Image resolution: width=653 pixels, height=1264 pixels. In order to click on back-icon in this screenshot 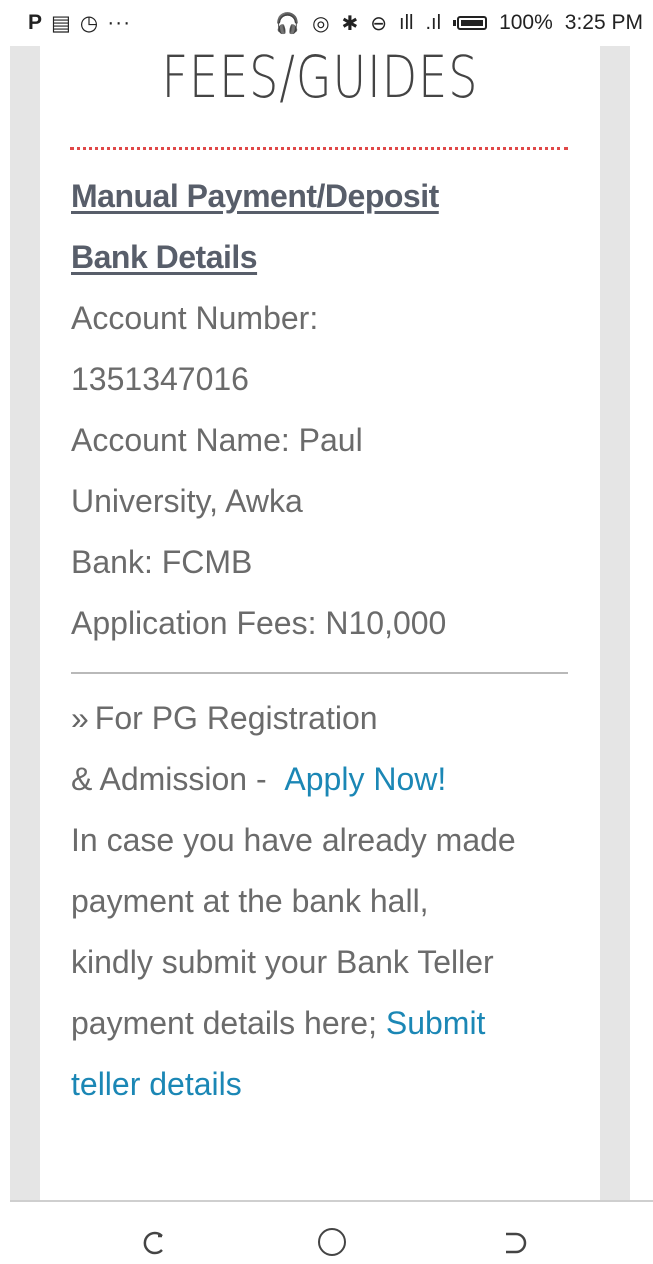, I will do `click(153, 1246)`.